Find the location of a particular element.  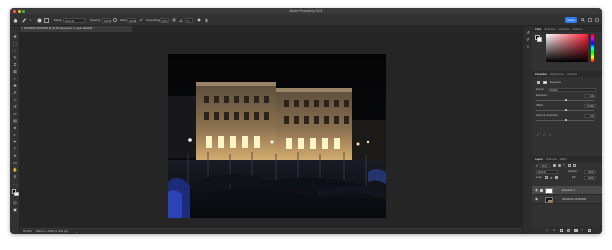

blur-tool-icon: ● is located at coordinates (15, 127).